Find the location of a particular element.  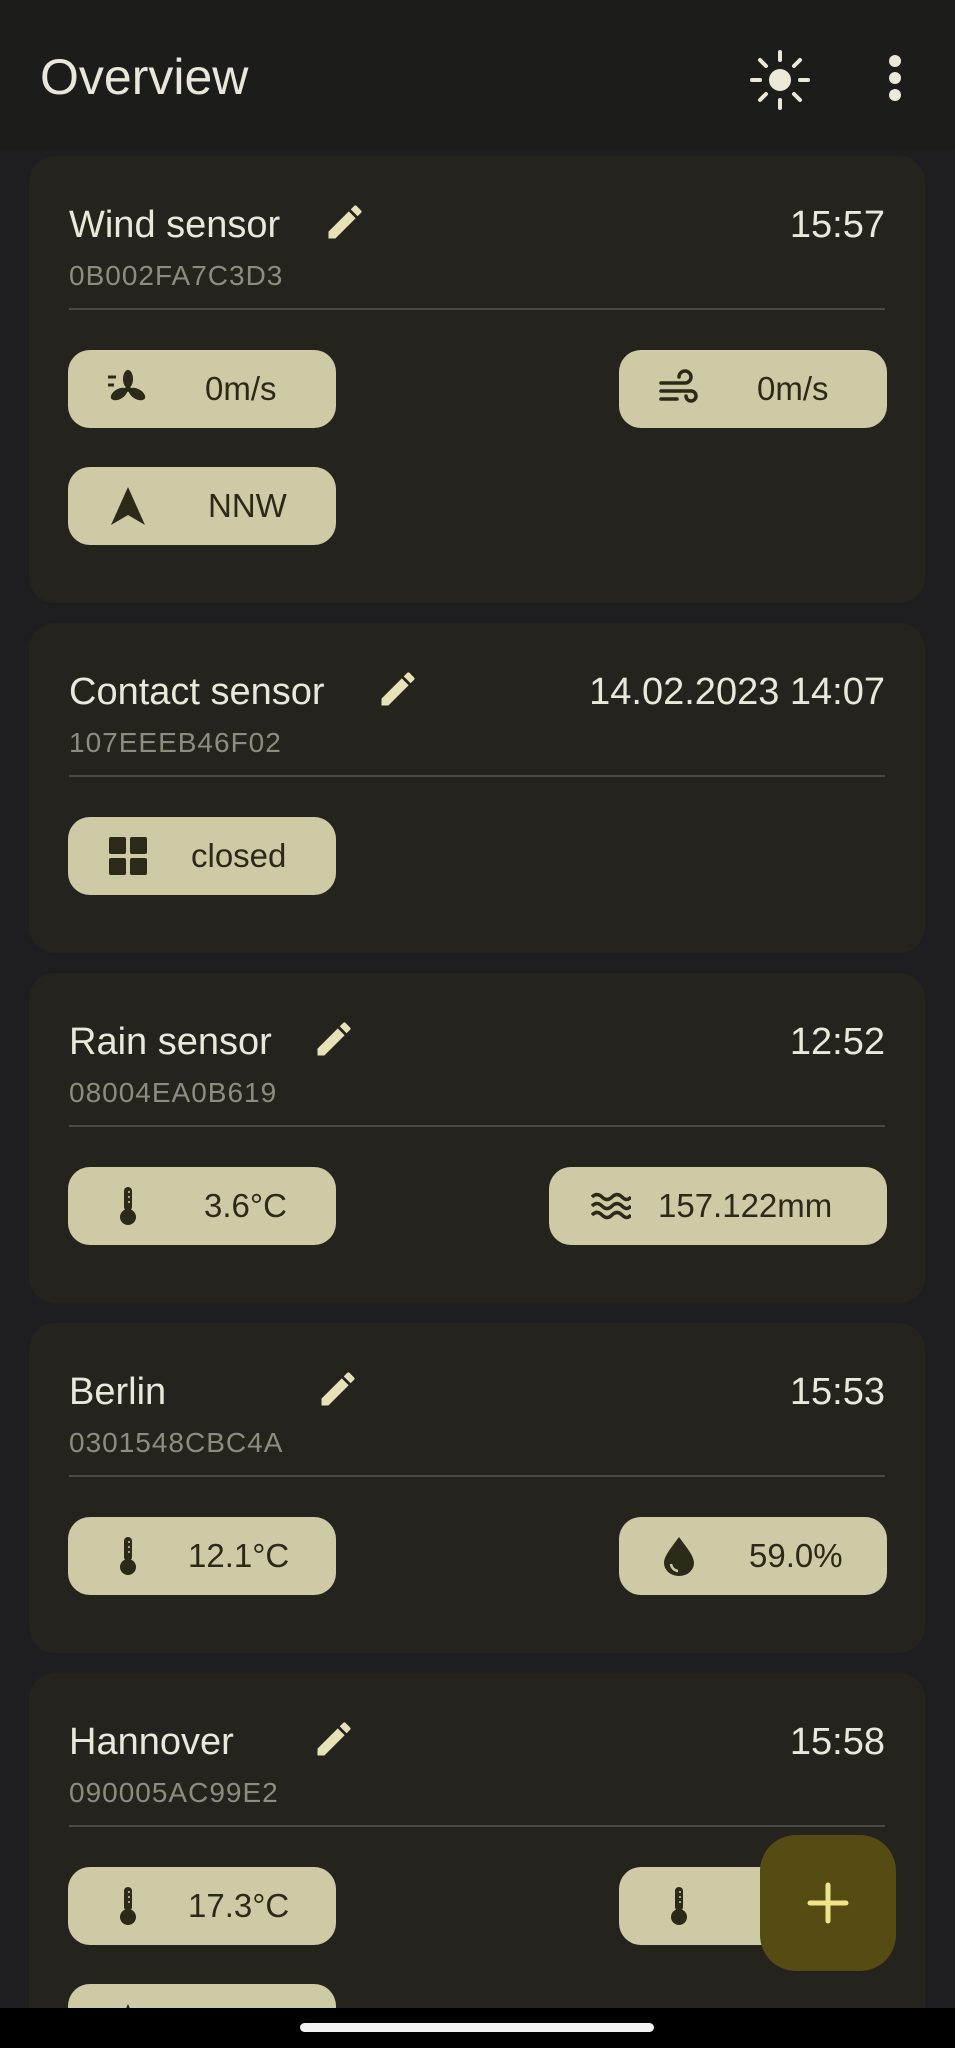

chip-temperature: 17.3°C is located at coordinates (202, 1906).